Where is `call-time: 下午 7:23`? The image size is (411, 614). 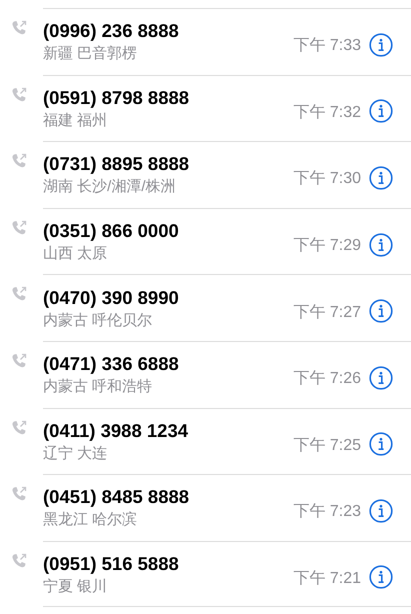 call-time: 下午 7:23 is located at coordinates (327, 512).